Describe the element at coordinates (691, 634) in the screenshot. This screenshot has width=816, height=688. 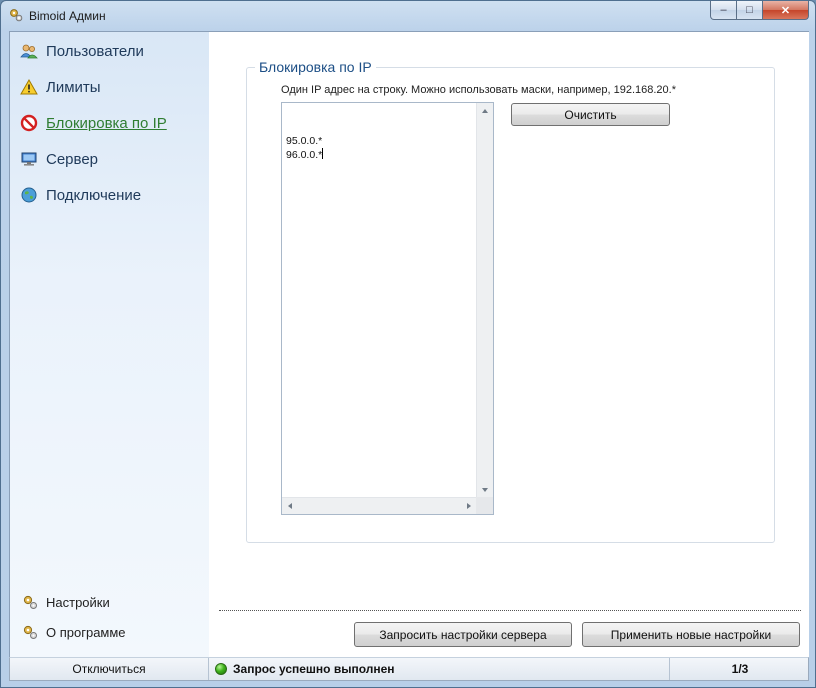
I see `apply-settings-button: Применить новые настройки` at that location.